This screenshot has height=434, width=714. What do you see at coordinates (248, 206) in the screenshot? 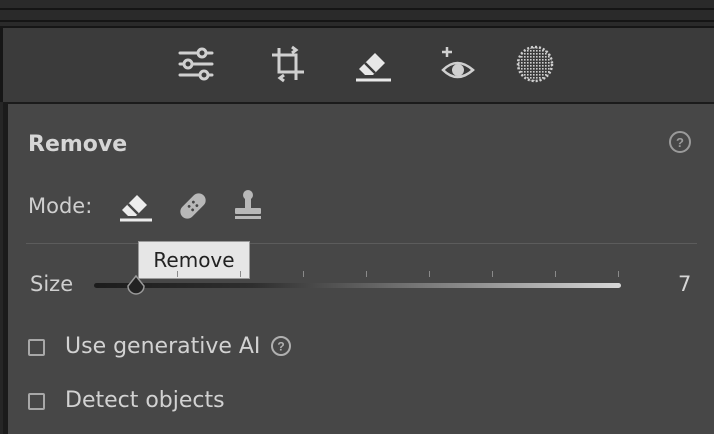
I see `mode-clone-stamp-icon` at bounding box center [248, 206].